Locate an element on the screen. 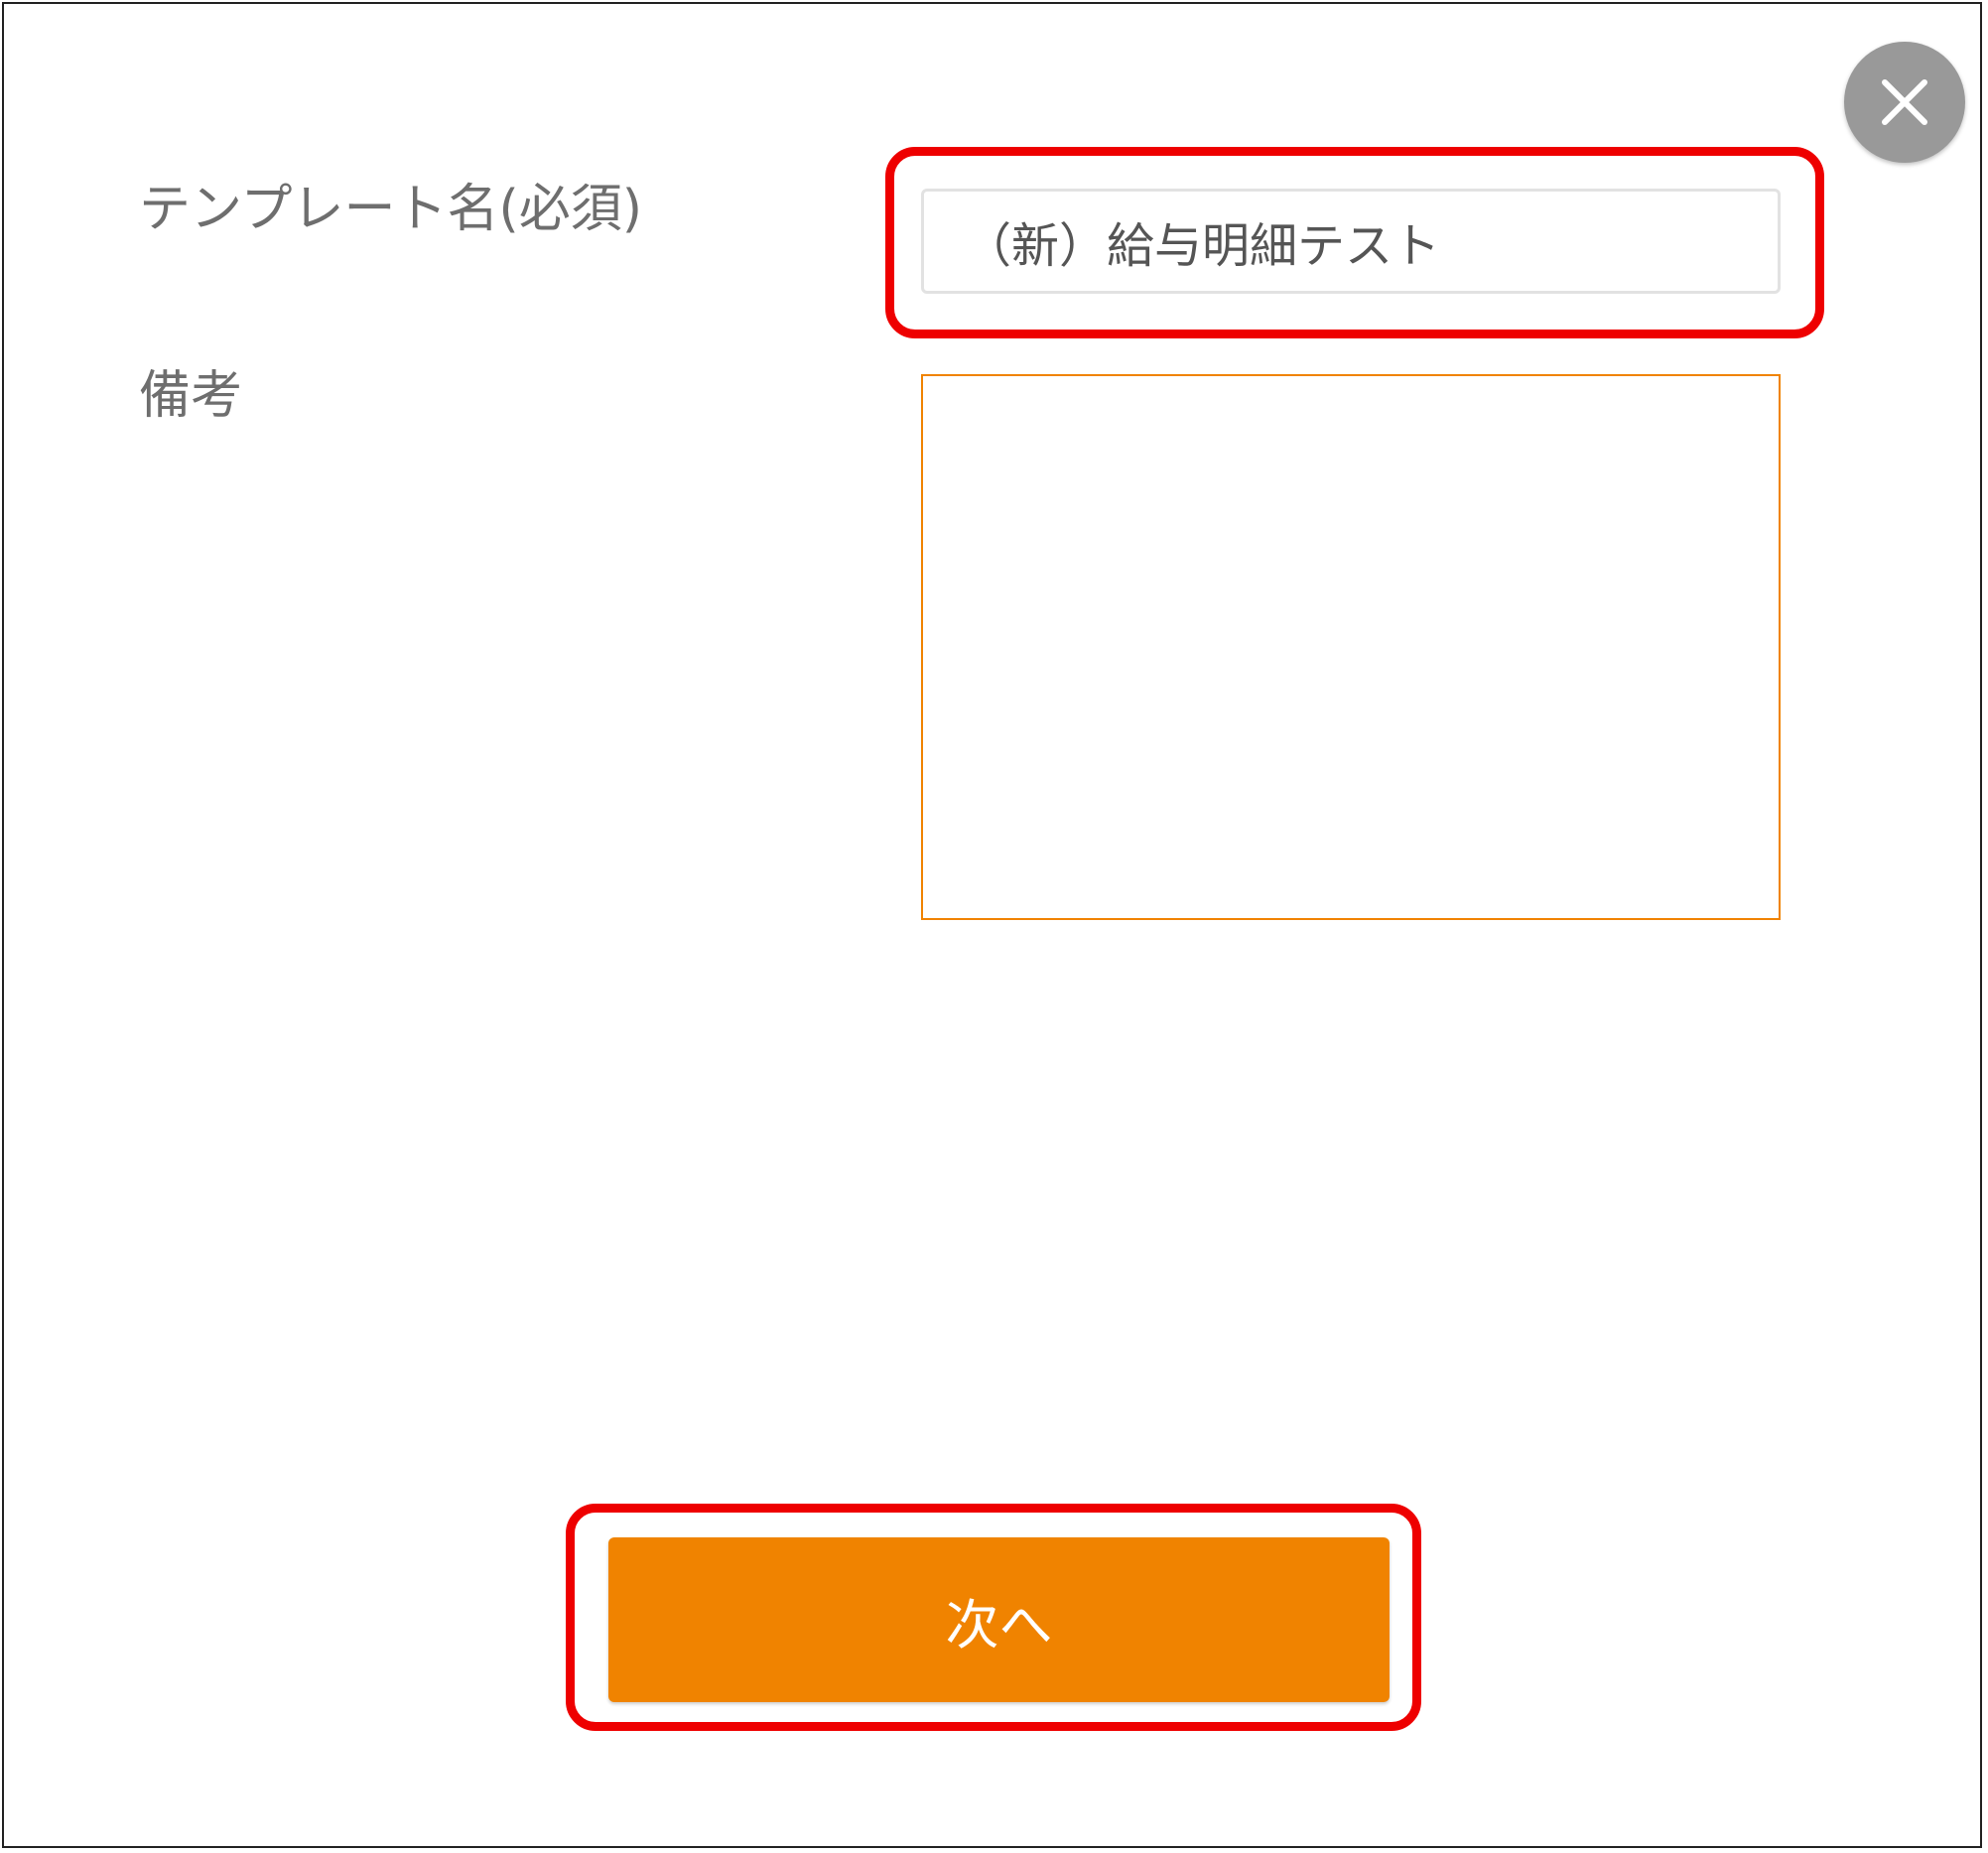  template-name-input is located at coordinates (1351, 242).